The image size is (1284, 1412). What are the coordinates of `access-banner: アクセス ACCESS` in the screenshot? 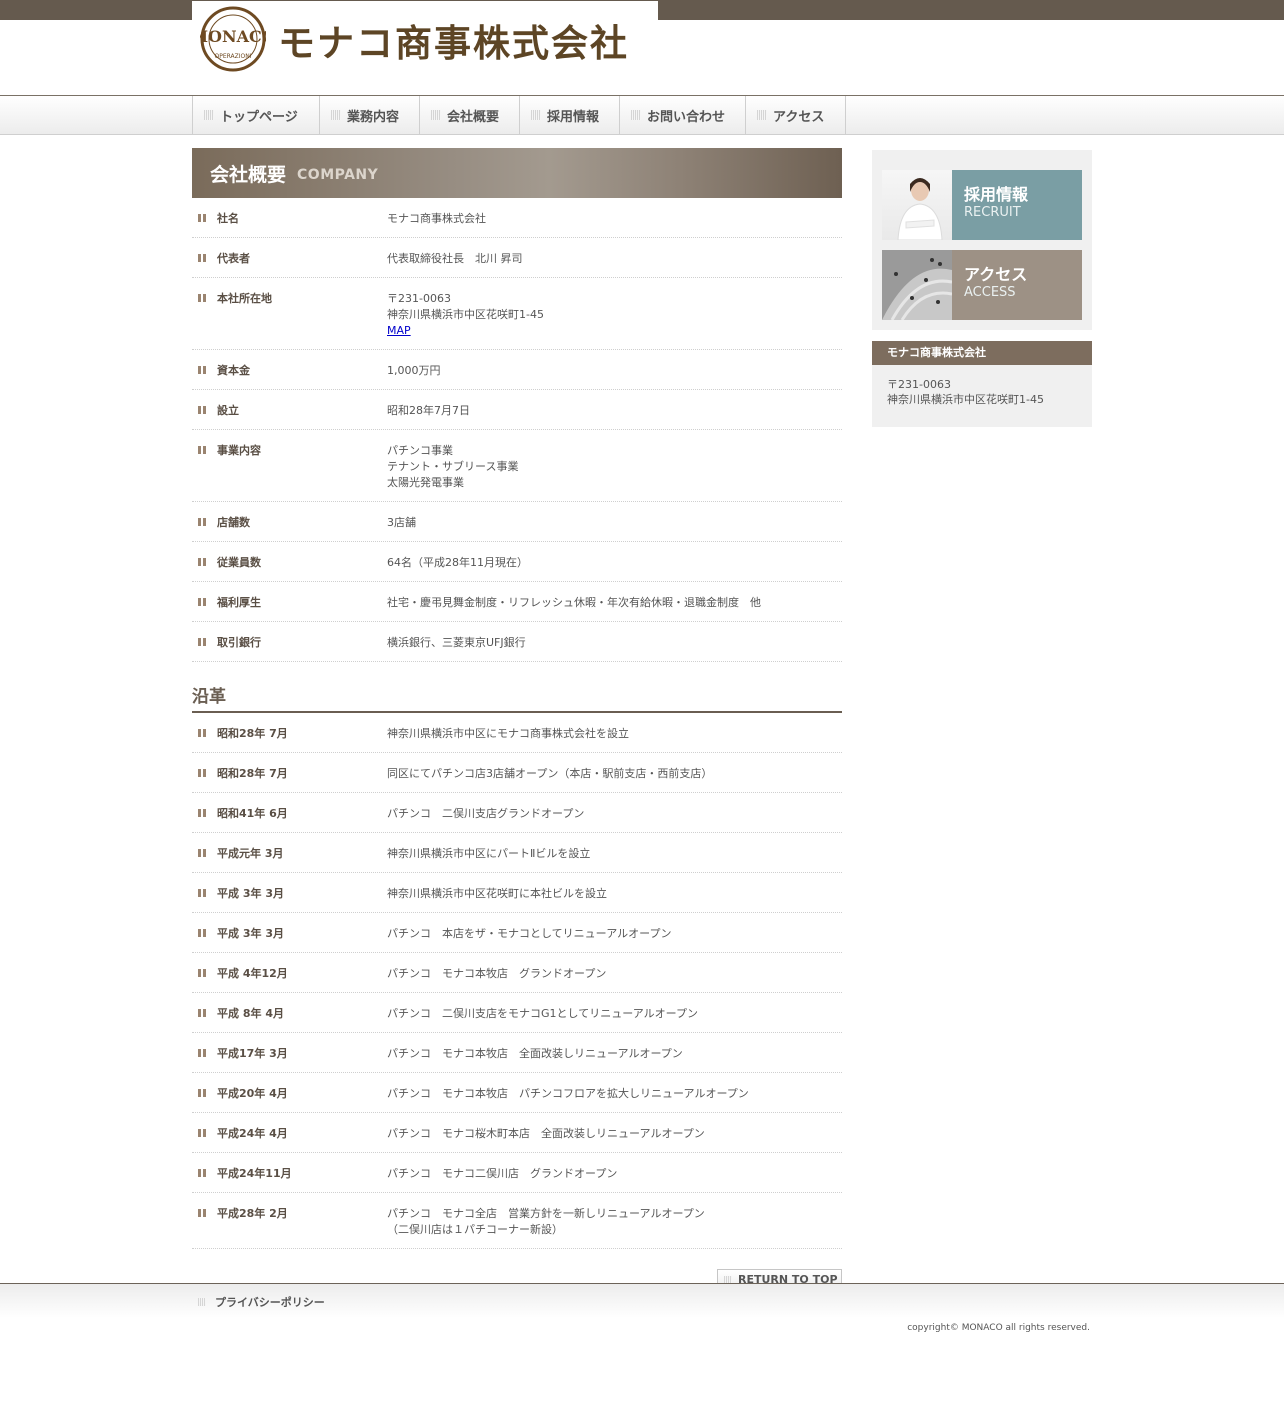 It's located at (982, 285).